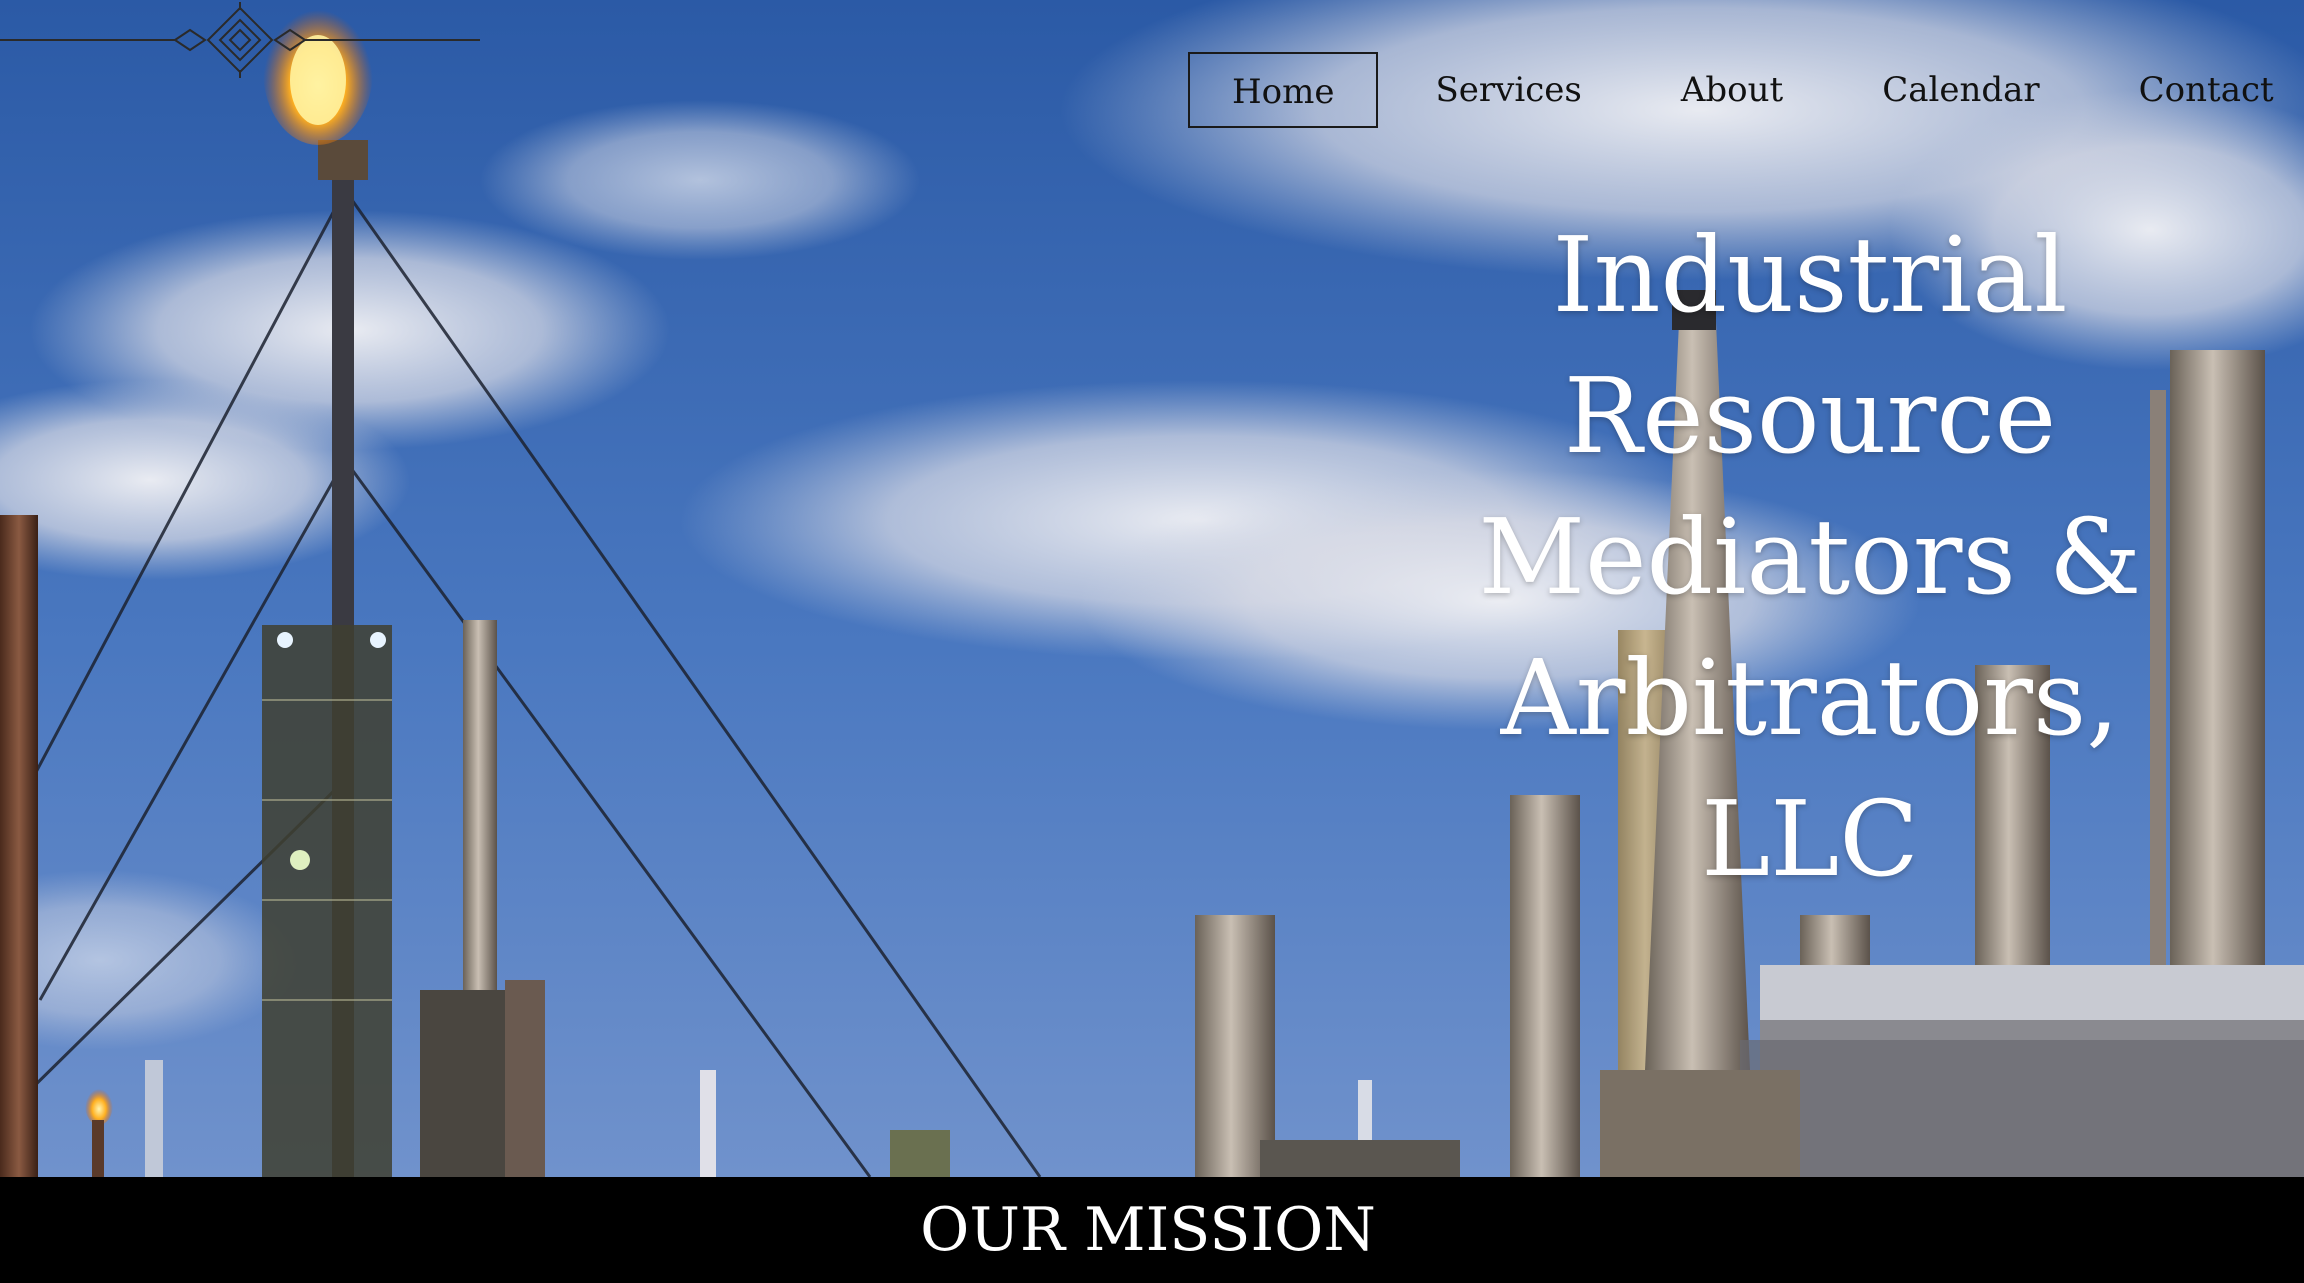 The image size is (2304, 1283). Describe the element at coordinates (1148, 1230) in the screenshot. I see `mission-heading: OUR MISSION` at that location.